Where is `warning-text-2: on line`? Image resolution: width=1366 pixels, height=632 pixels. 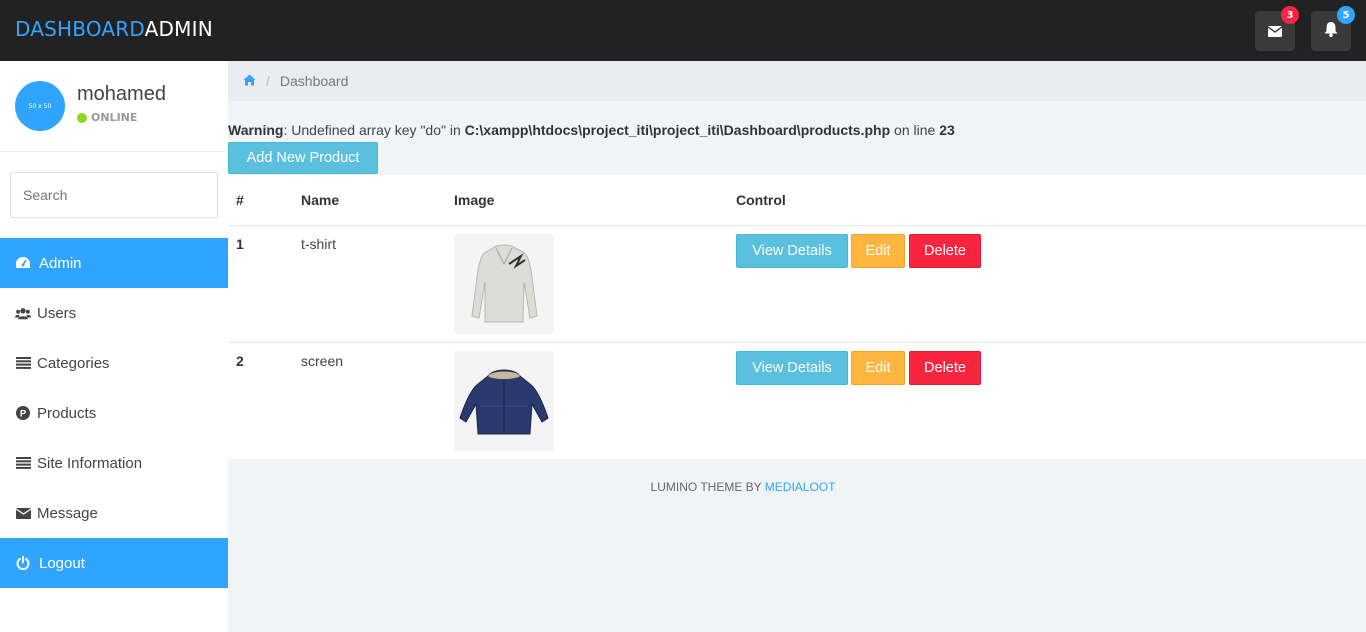
warning-text-2: on line is located at coordinates (915, 130).